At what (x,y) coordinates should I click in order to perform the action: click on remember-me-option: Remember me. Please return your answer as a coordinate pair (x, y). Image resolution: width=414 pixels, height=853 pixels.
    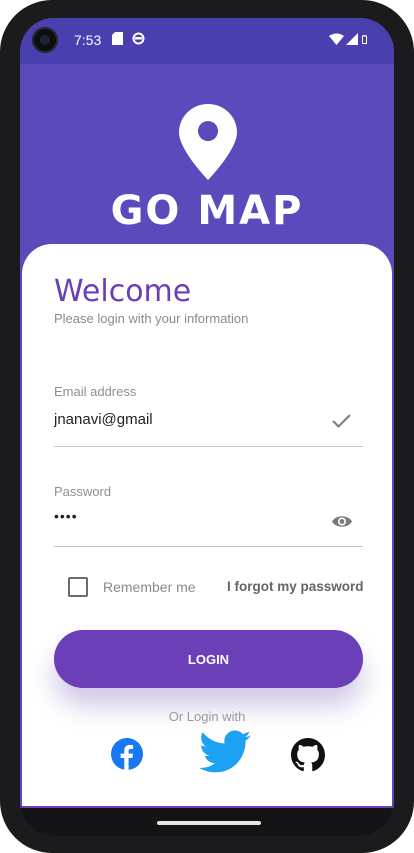
    Looking at the image, I should click on (132, 587).